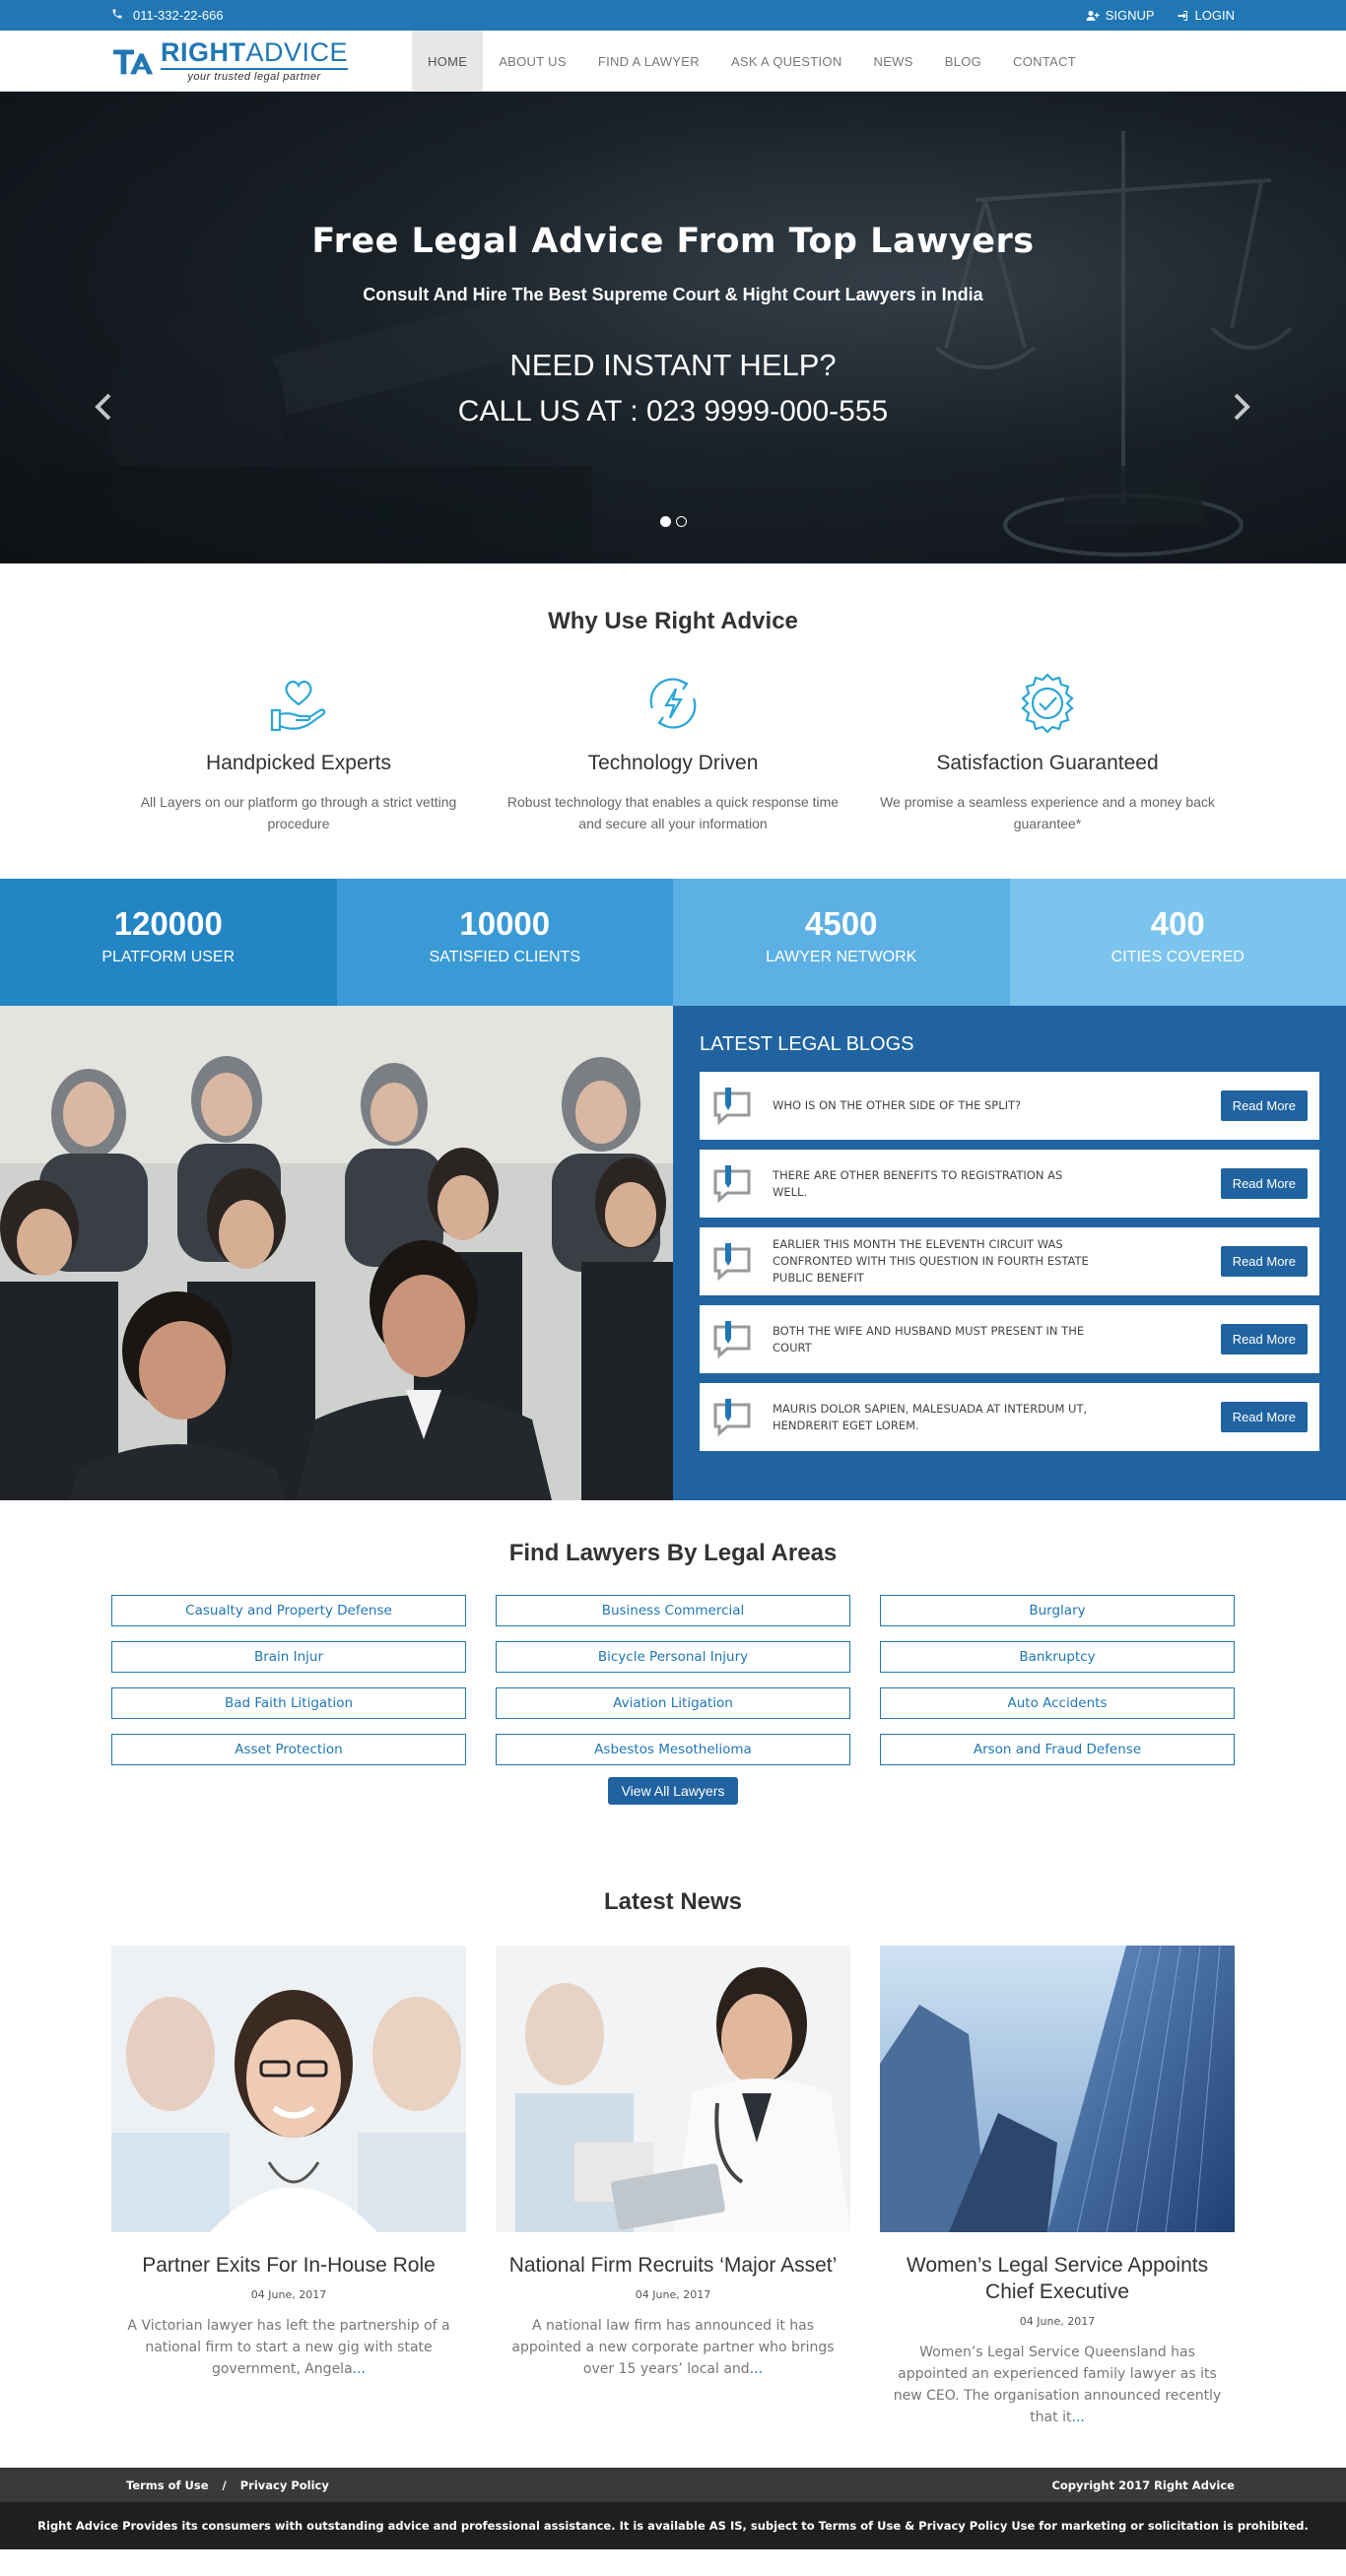 Image resolution: width=1346 pixels, height=2576 pixels. I want to click on lightning-cycle-icon, so click(673, 704).